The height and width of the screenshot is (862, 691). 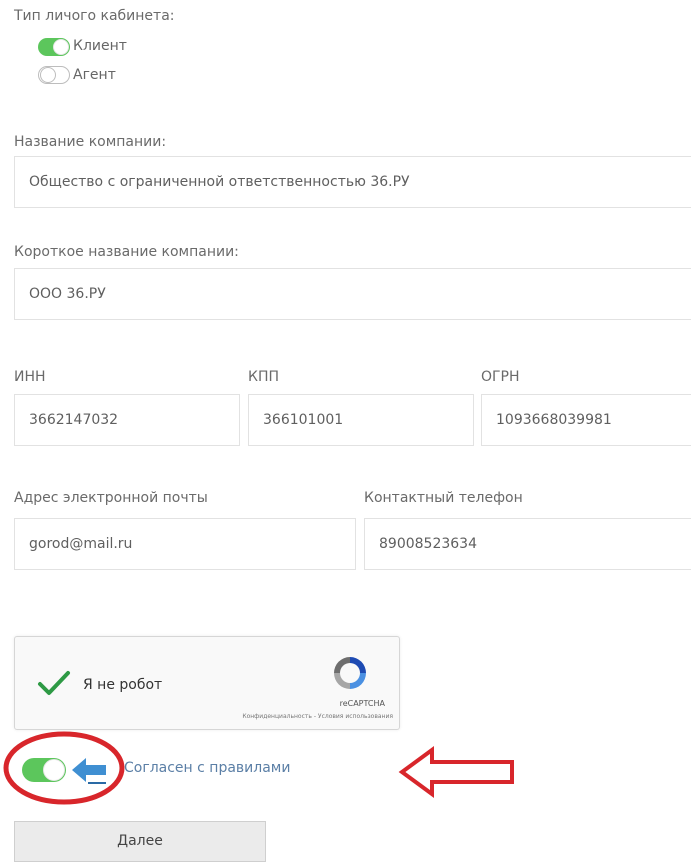 I want to click on agree-rules-link: Согласен с правилами, so click(x=207, y=768).